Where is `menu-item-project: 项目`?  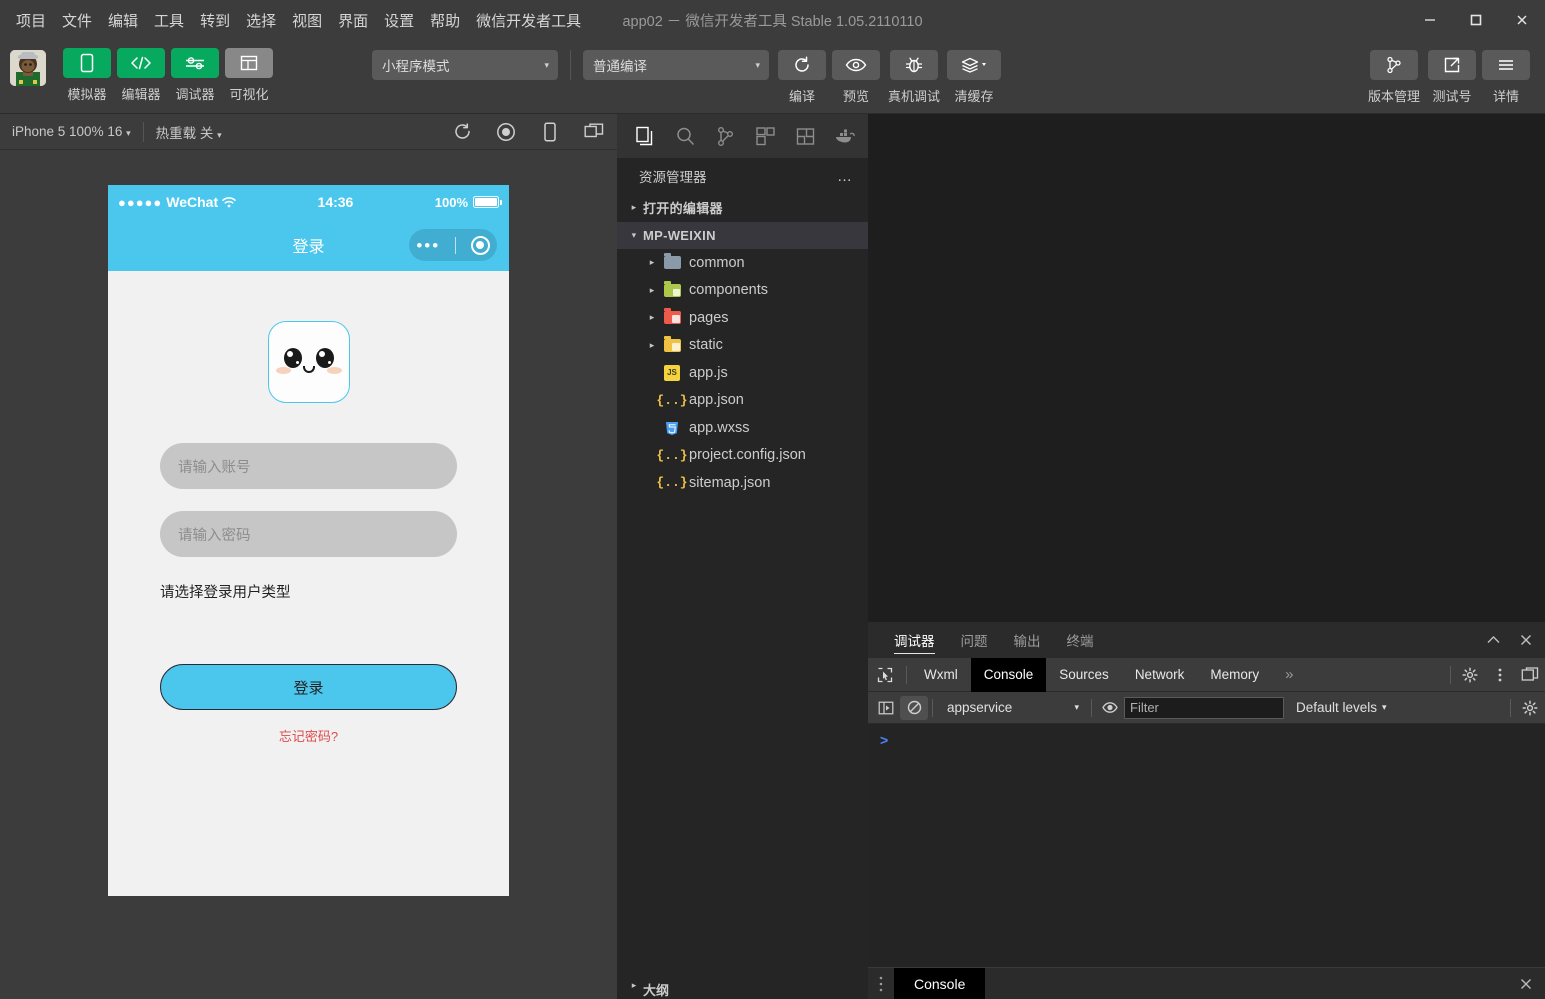 menu-item-project: 项目 is located at coordinates (31, 20).